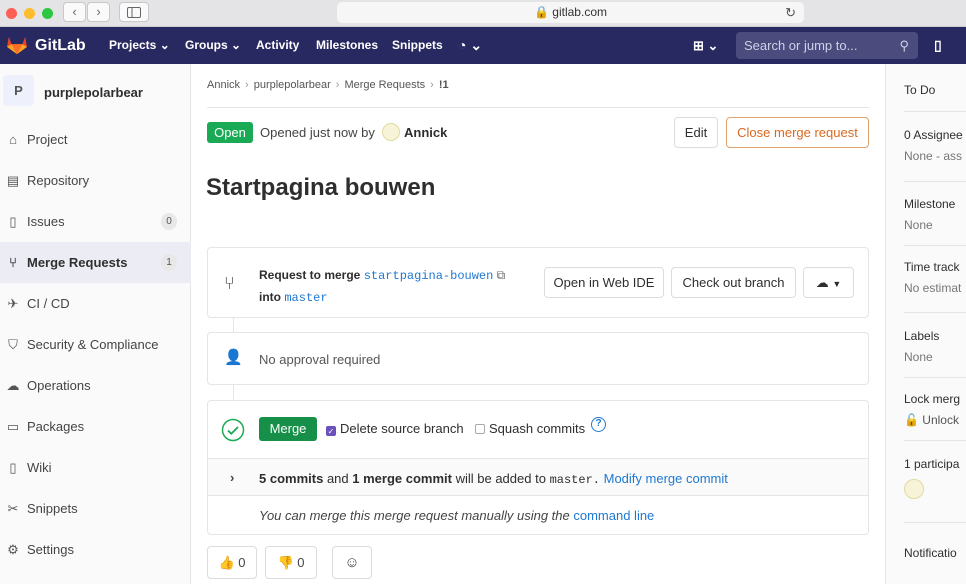 The width and height of the screenshot is (966, 584). What do you see at coordinates (13, 385) in the screenshot?
I see `cloud-gear-icon: ☁` at bounding box center [13, 385].